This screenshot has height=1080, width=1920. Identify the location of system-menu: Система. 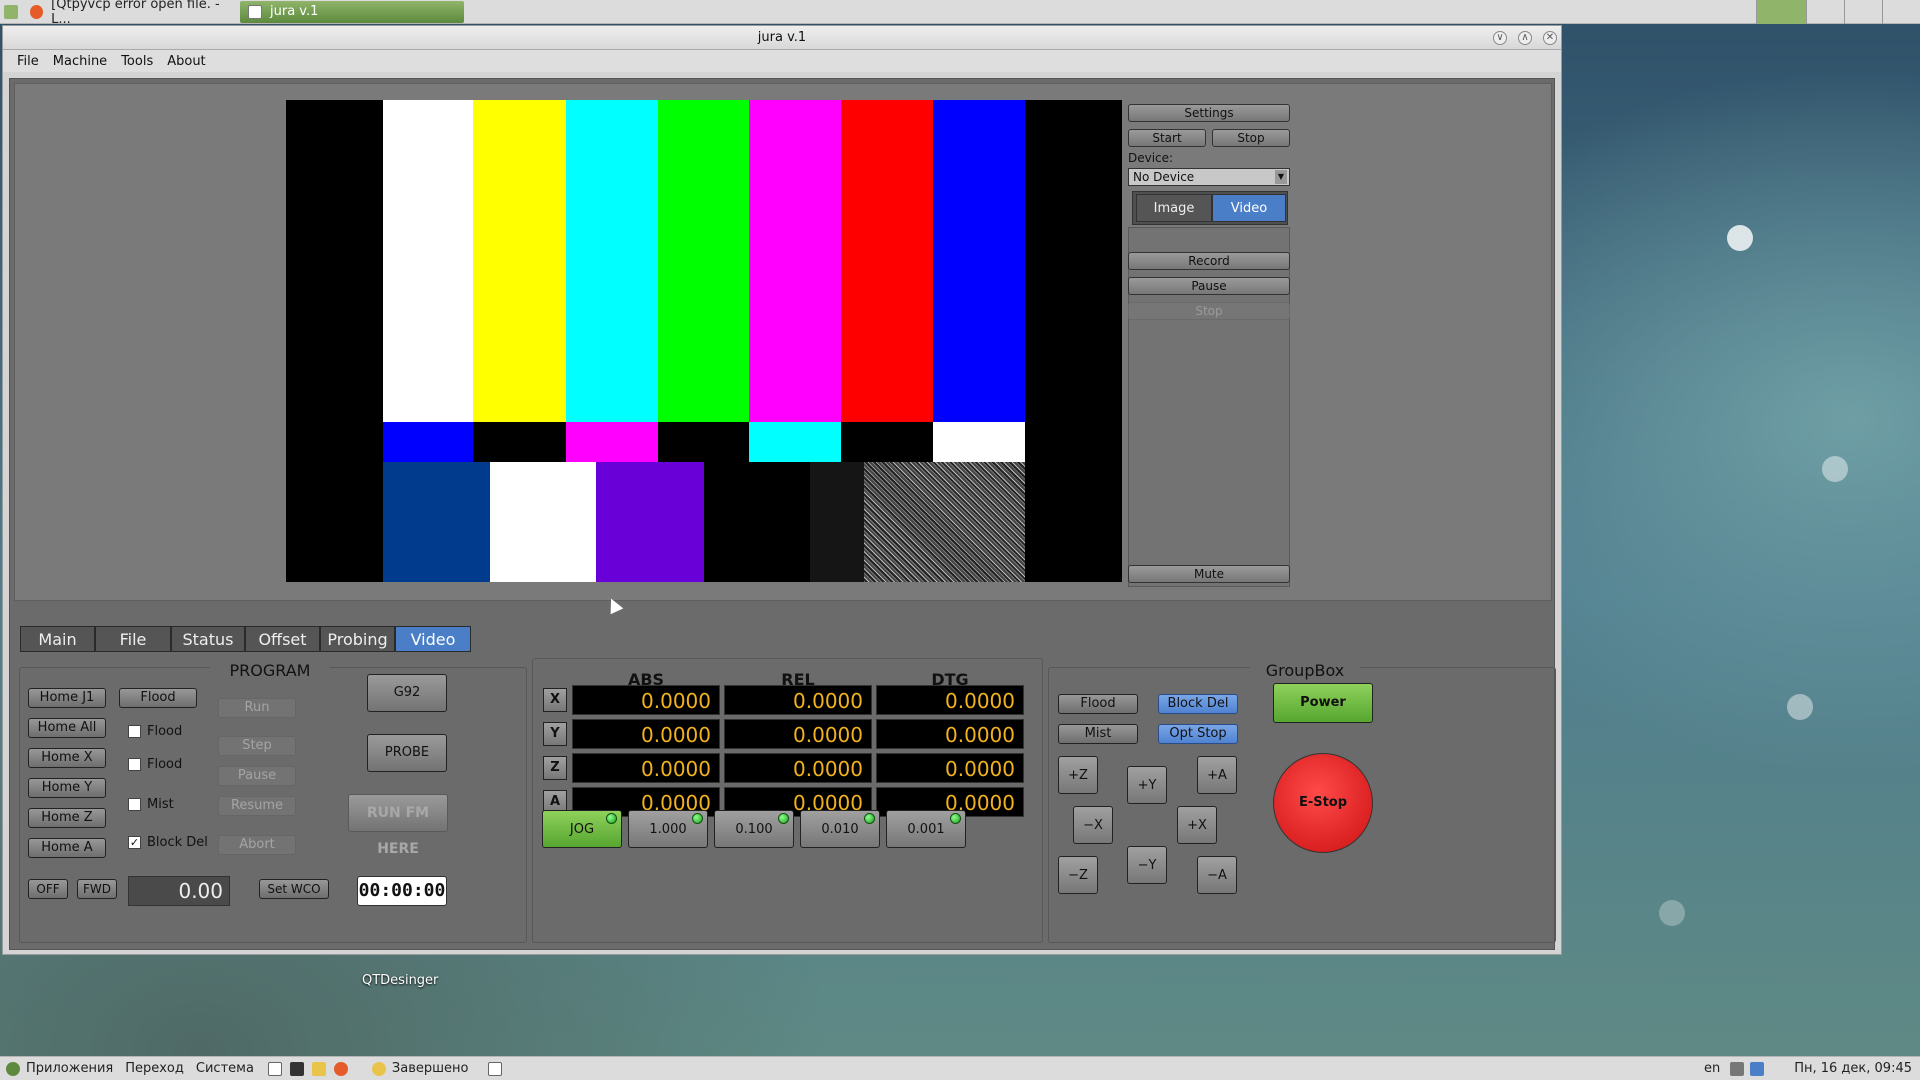
(225, 1068).